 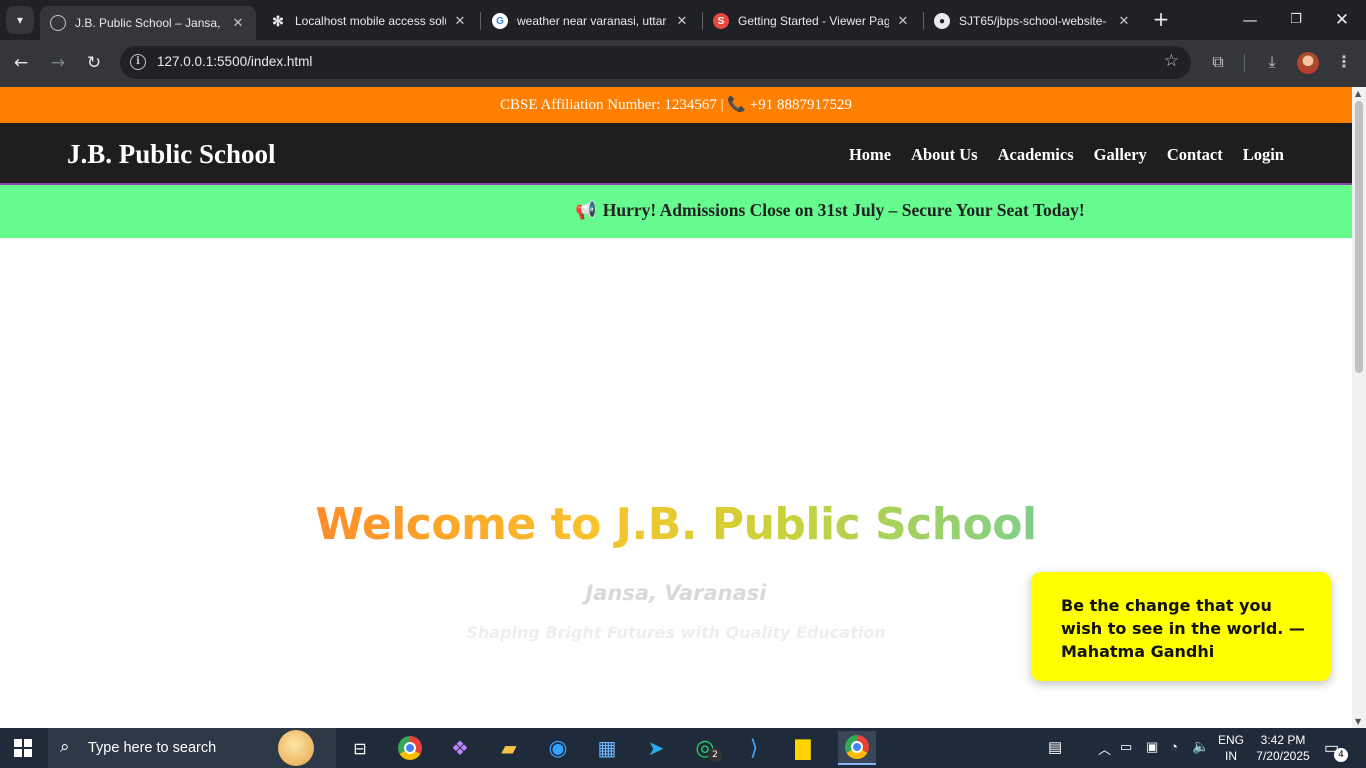 What do you see at coordinates (1171, 61) in the screenshot?
I see `bookmark-star-icon: ☆` at bounding box center [1171, 61].